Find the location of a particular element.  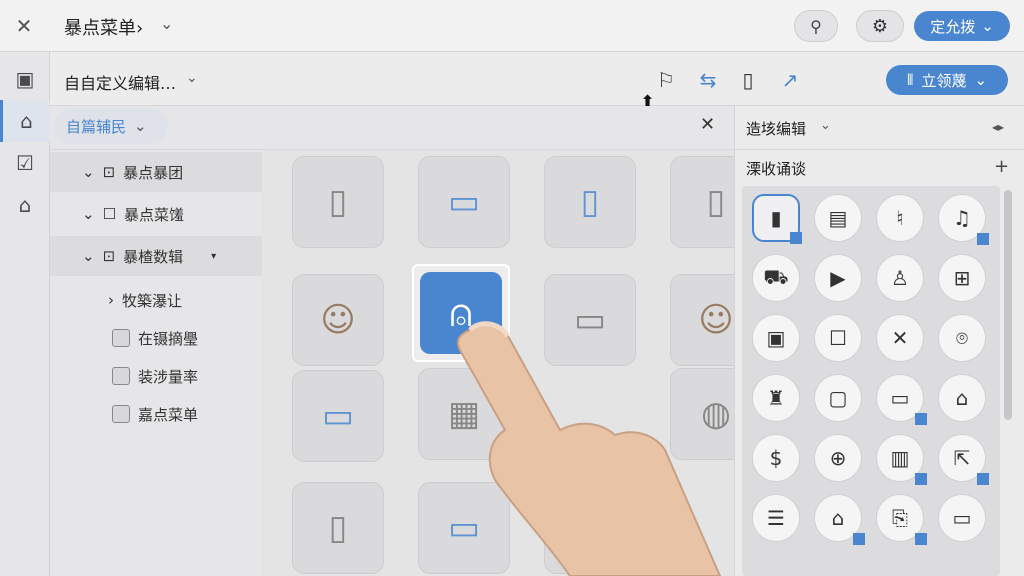

panel-tab-label: 自篇辅民 is located at coordinates (96, 126).